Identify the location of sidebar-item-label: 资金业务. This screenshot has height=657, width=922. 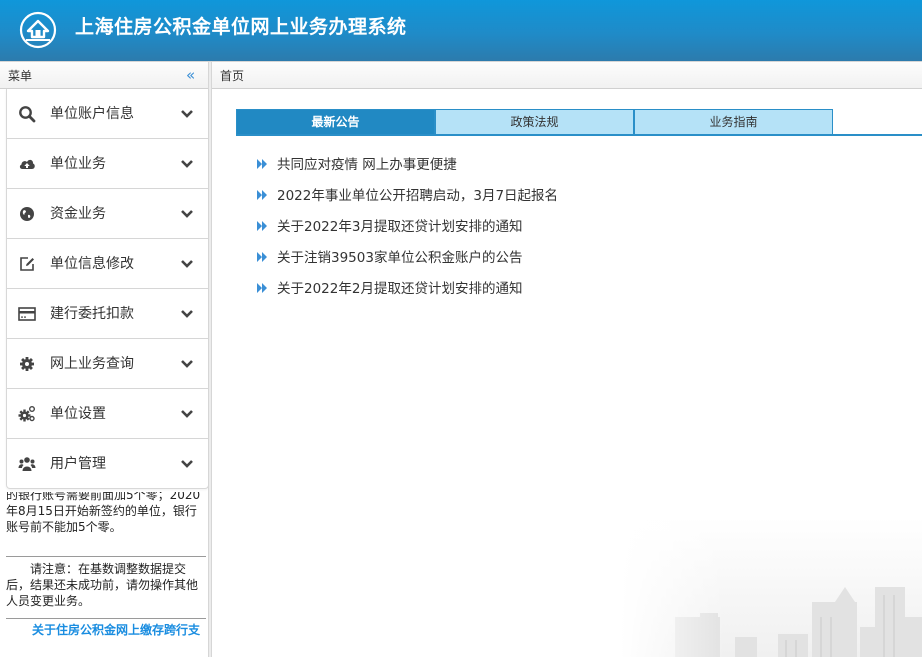
(78, 214).